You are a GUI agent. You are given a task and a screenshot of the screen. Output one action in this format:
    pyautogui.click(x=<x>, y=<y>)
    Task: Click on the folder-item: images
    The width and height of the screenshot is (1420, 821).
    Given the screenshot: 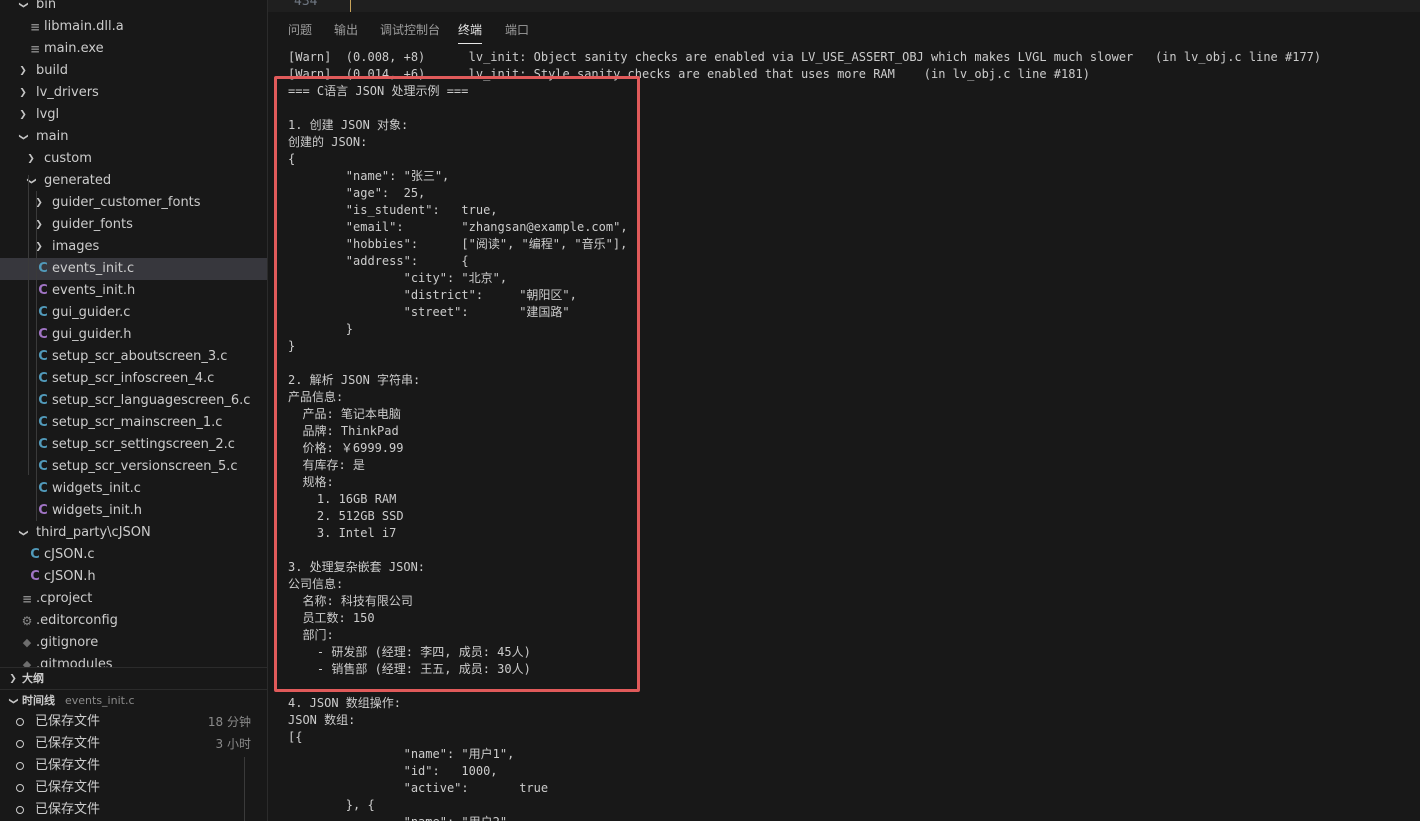 What is the action you would take?
    pyautogui.click(x=133, y=247)
    